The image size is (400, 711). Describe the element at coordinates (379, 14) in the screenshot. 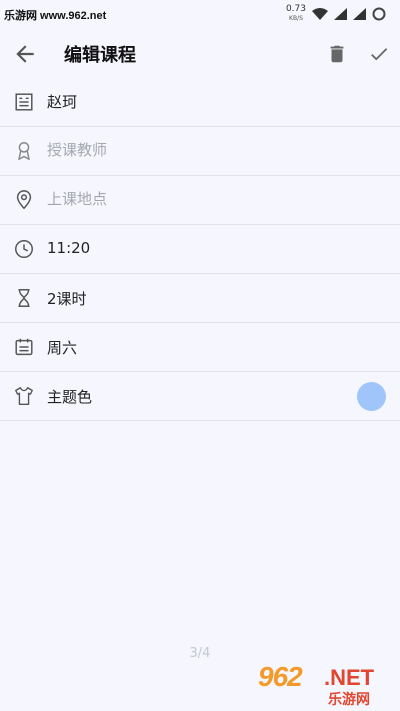

I see `battery-icon` at that location.